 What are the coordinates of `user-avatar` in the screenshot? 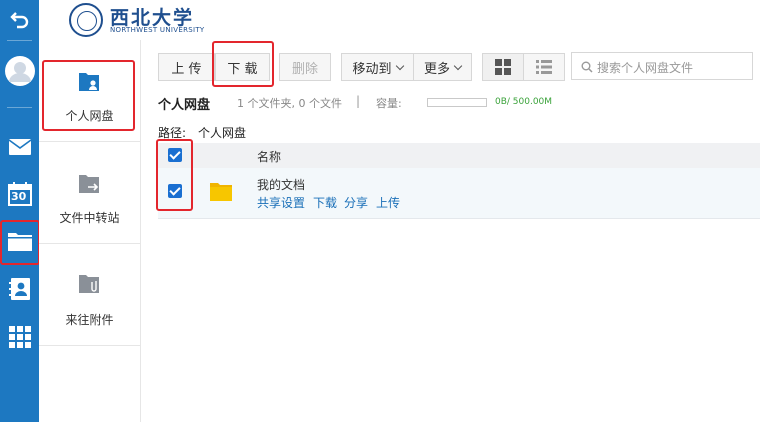 It's located at (19, 71).